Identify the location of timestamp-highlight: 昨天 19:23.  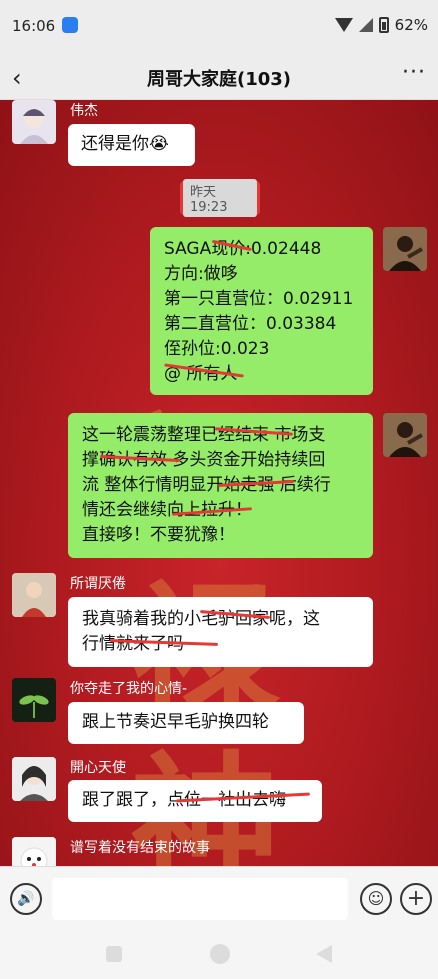
(220, 198).